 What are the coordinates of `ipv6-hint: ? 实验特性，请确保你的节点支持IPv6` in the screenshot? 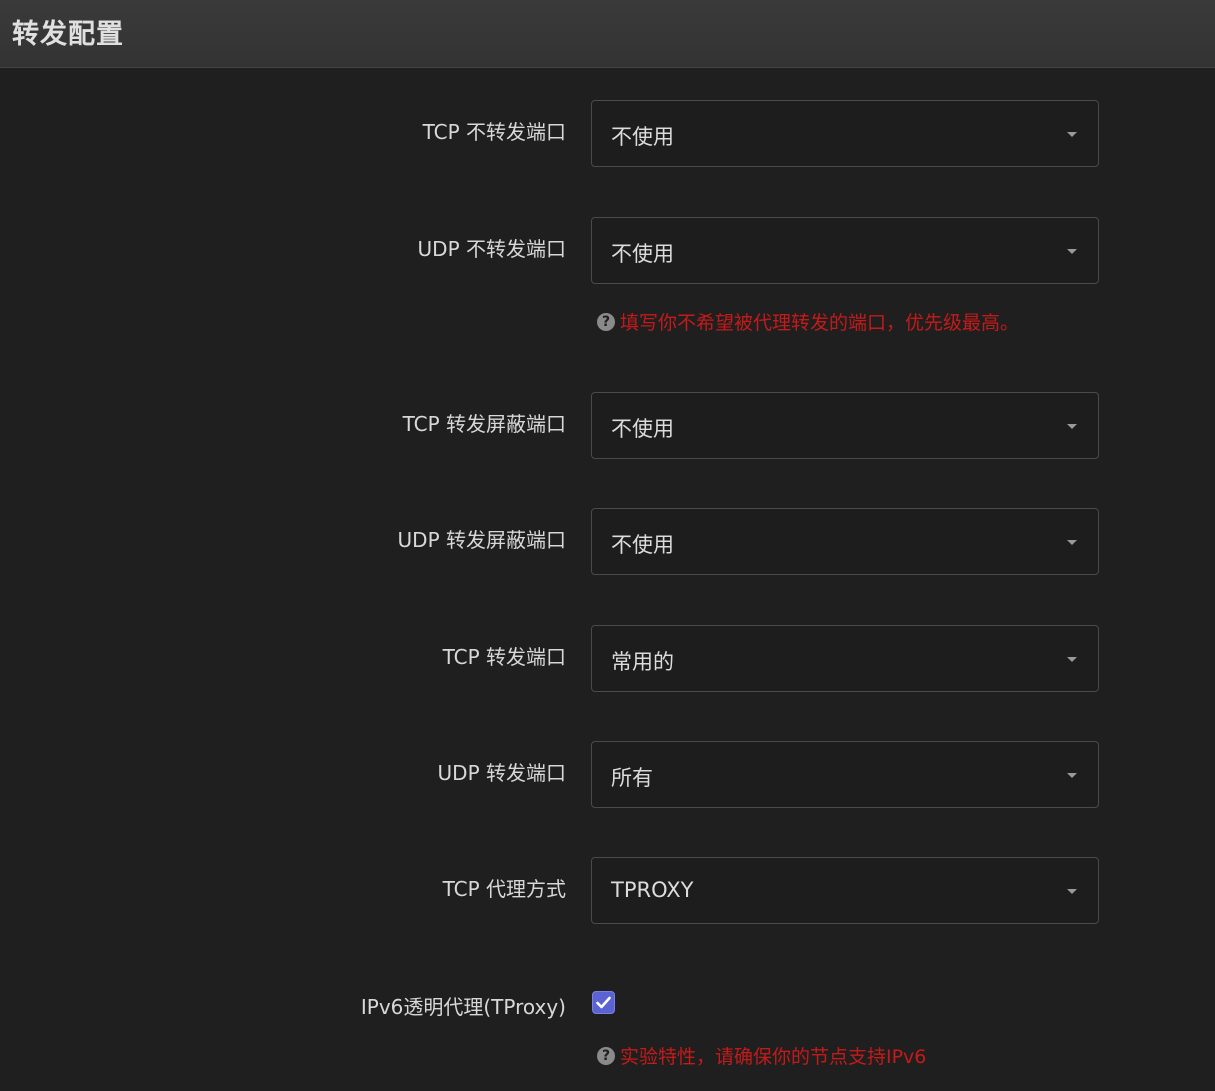 It's located at (761, 1055).